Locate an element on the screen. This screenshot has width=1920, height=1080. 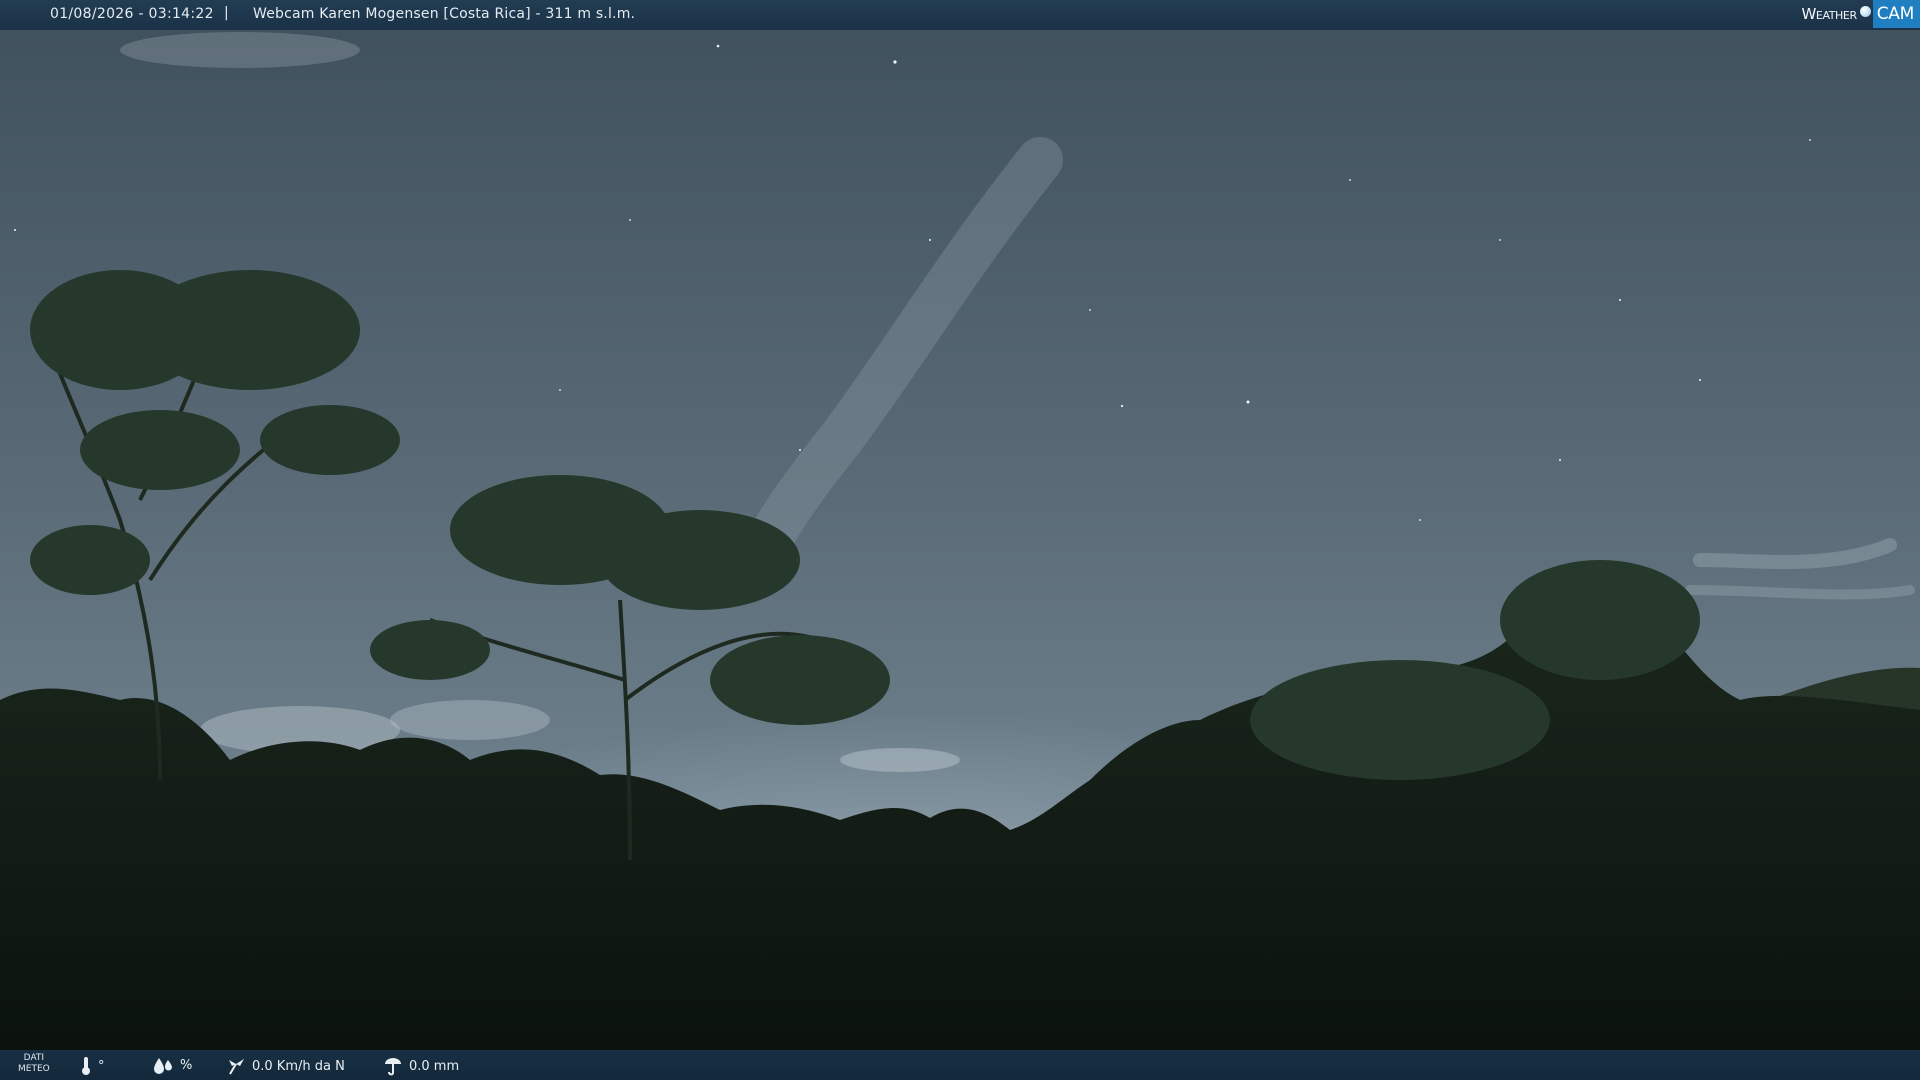
weather-data-label: DATI METEO is located at coordinates (34, 1064).